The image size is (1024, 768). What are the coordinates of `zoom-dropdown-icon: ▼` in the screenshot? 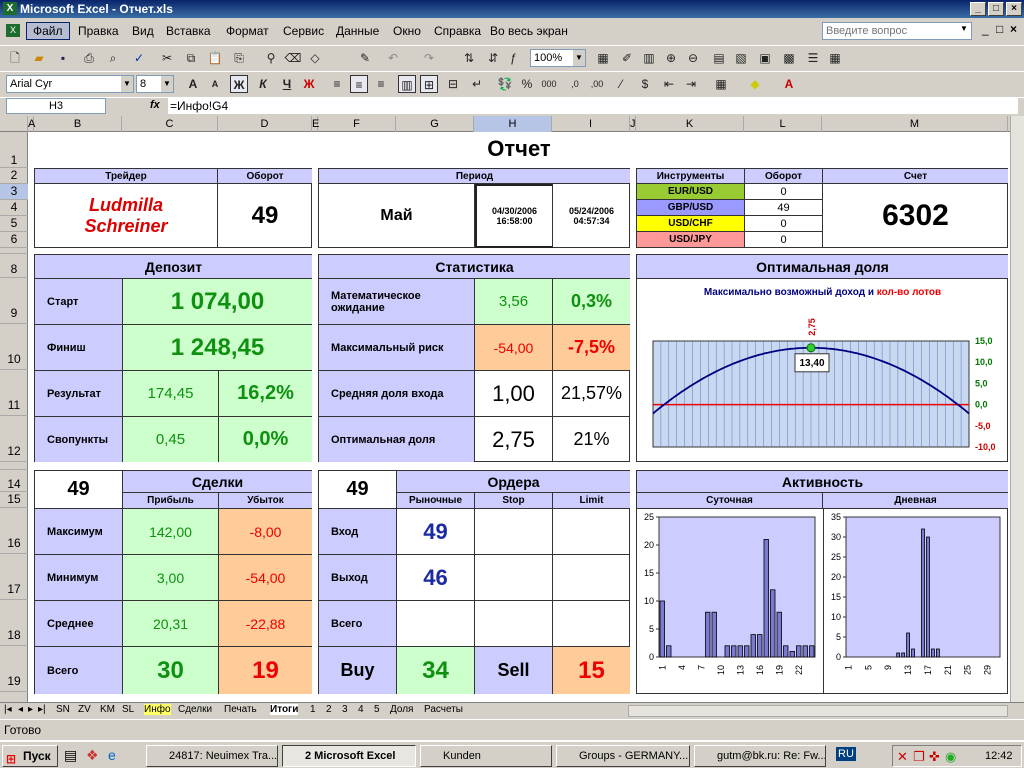 It's located at (579, 58).